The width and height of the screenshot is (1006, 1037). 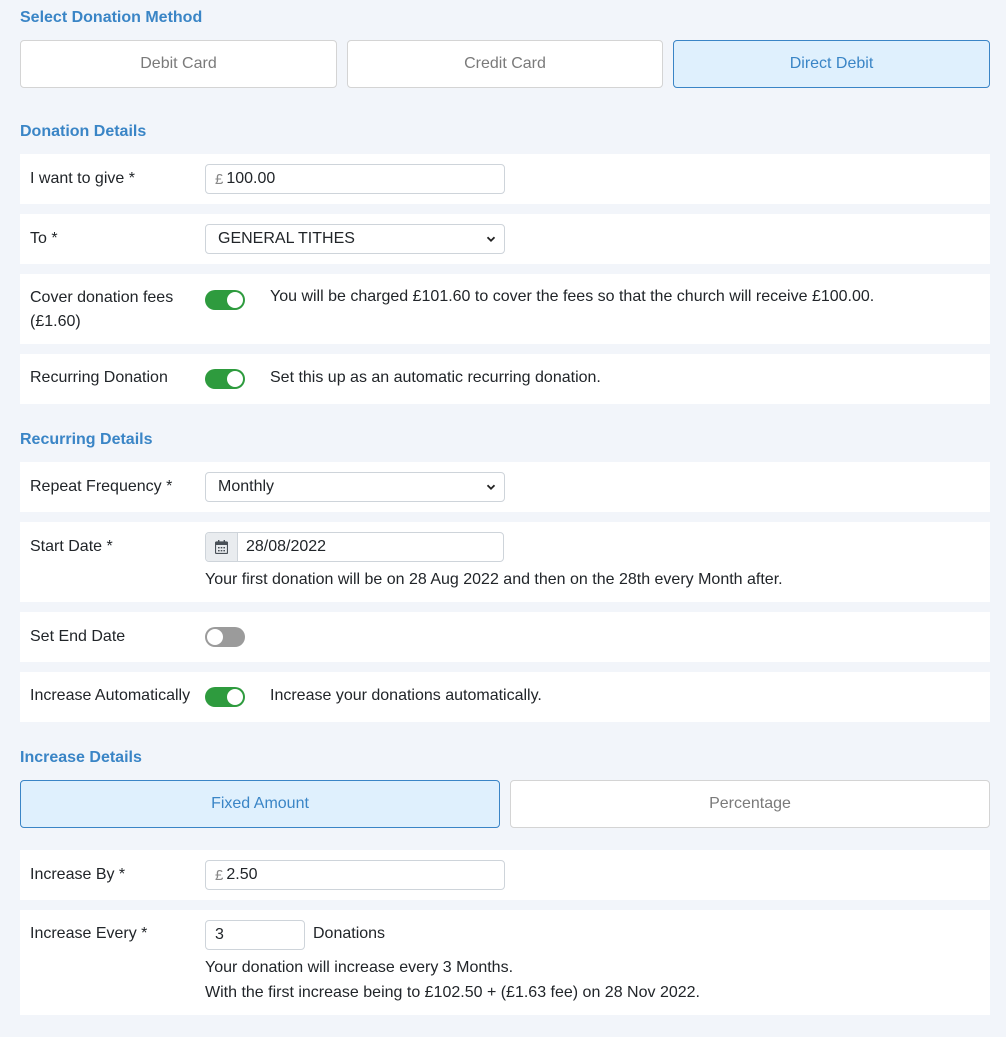 I want to click on increase-every-value: 3, so click(x=219, y=934).